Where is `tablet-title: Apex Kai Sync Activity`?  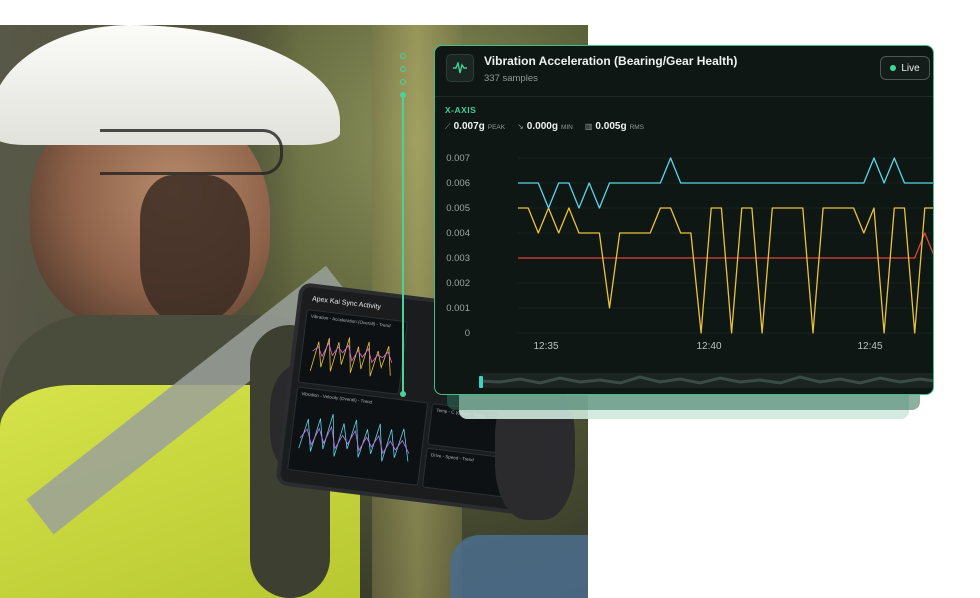 tablet-title: Apex Kai Sync Activity is located at coordinates (346, 303).